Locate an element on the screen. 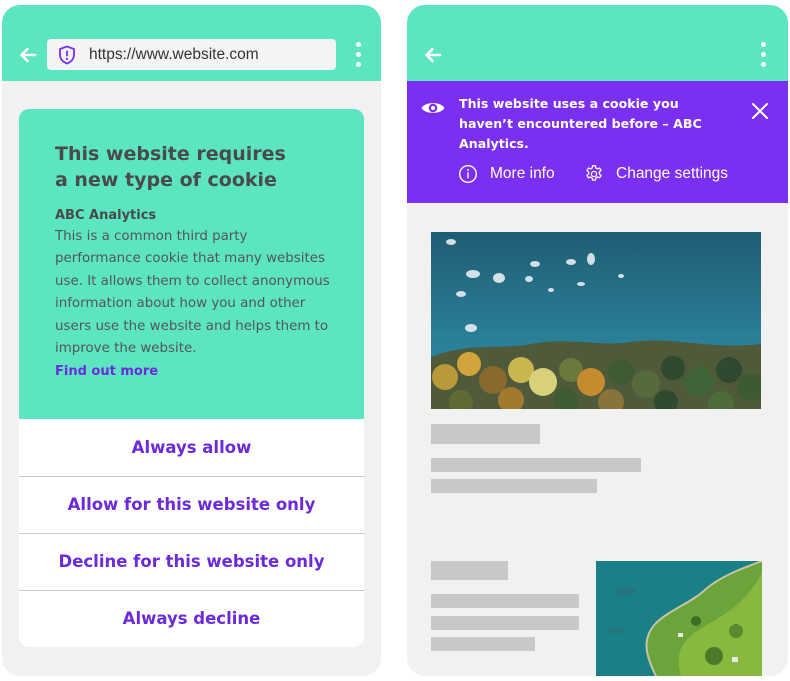 The height and width of the screenshot is (681, 790). more-info-button: More info is located at coordinates (506, 174).